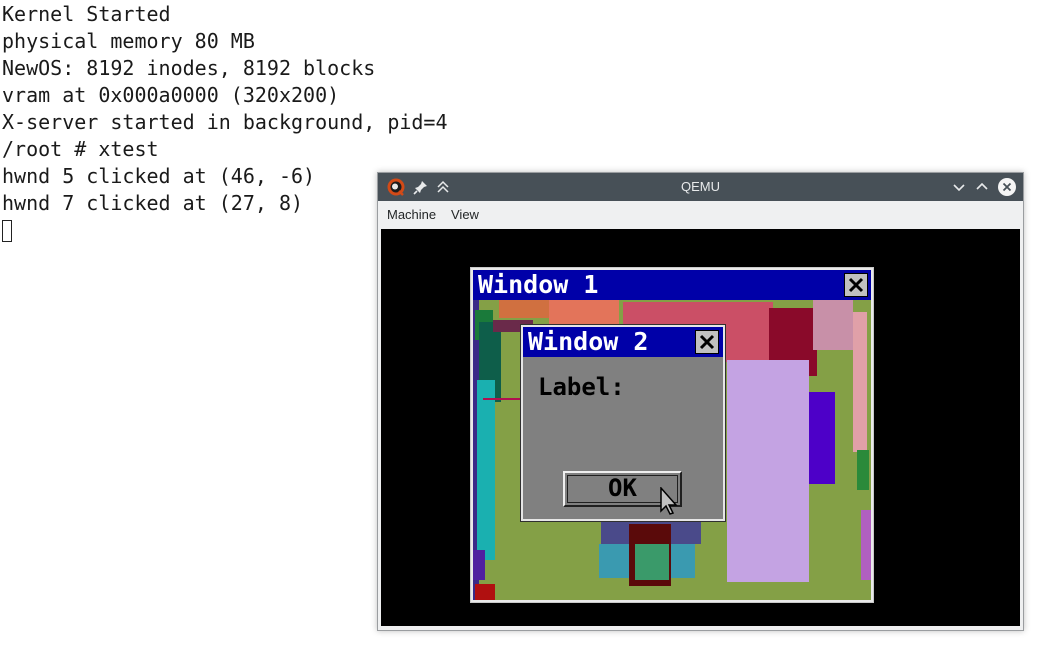 The width and height of the screenshot is (1041, 648). What do you see at coordinates (80, 149) in the screenshot?
I see `terminal-line: /root # xtest` at bounding box center [80, 149].